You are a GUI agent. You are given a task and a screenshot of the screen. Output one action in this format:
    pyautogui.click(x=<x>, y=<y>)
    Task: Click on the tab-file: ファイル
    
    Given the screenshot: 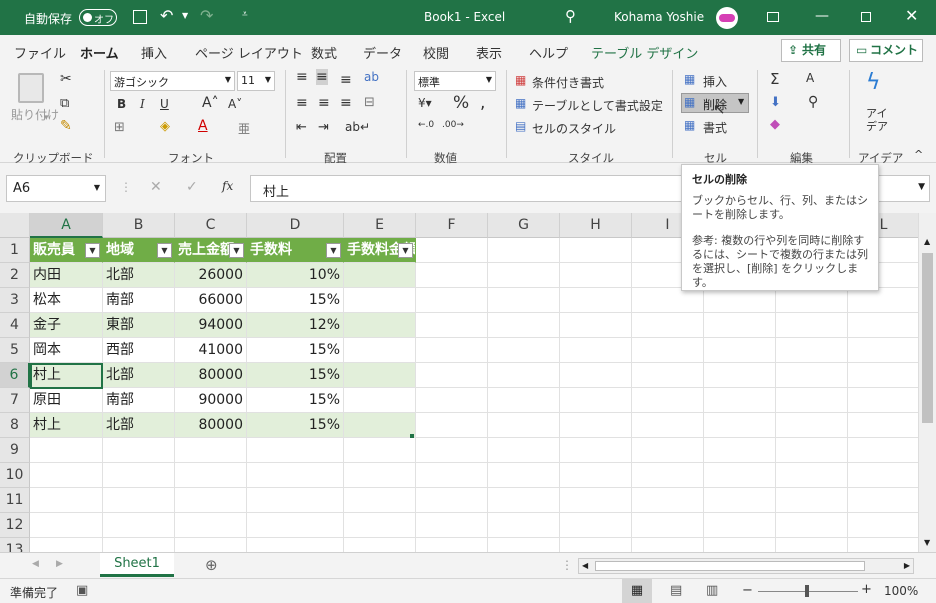 What is the action you would take?
    pyautogui.click(x=40, y=52)
    